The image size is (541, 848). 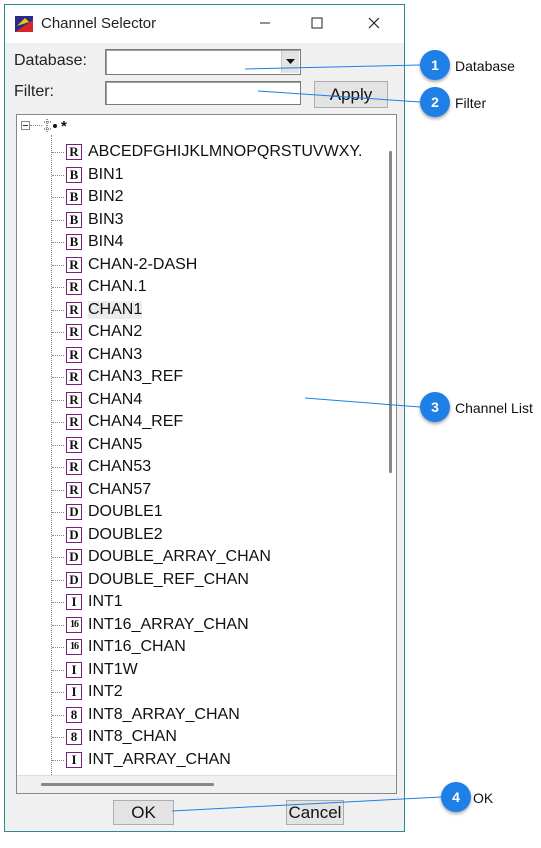 I want to click on app-icon, so click(x=24, y=24).